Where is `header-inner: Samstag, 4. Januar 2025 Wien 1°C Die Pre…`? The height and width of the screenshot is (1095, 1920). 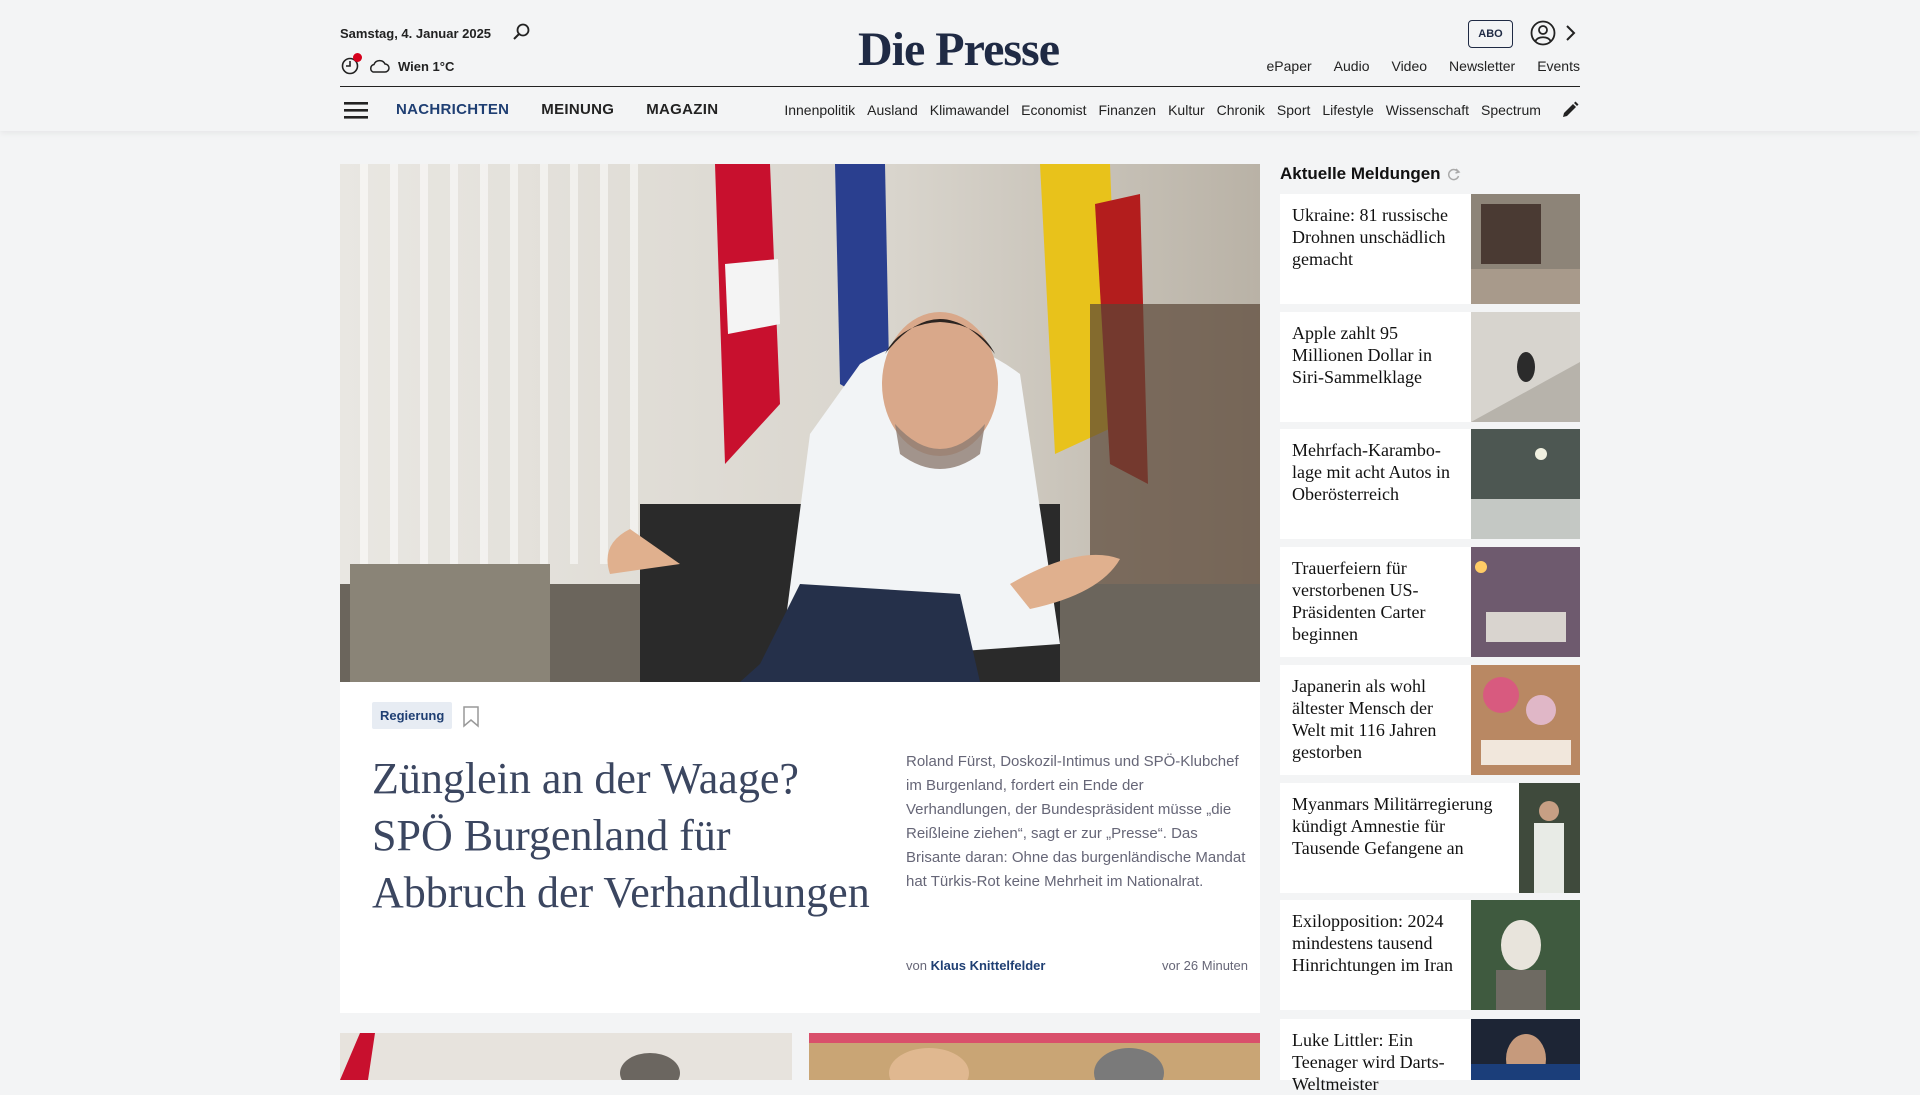 header-inner: Samstag, 4. Januar 2025 Wien 1°C Die Pre… is located at coordinates (960, 65).